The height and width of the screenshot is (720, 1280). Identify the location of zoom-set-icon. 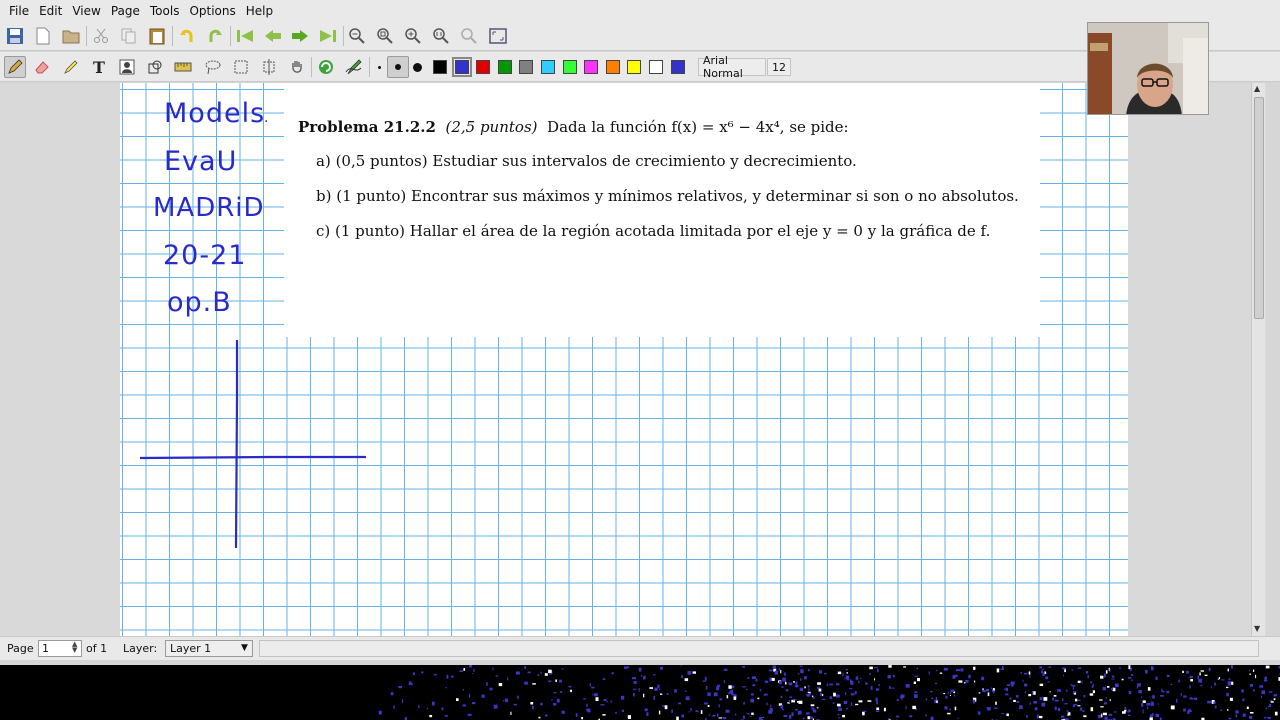
(469, 36).